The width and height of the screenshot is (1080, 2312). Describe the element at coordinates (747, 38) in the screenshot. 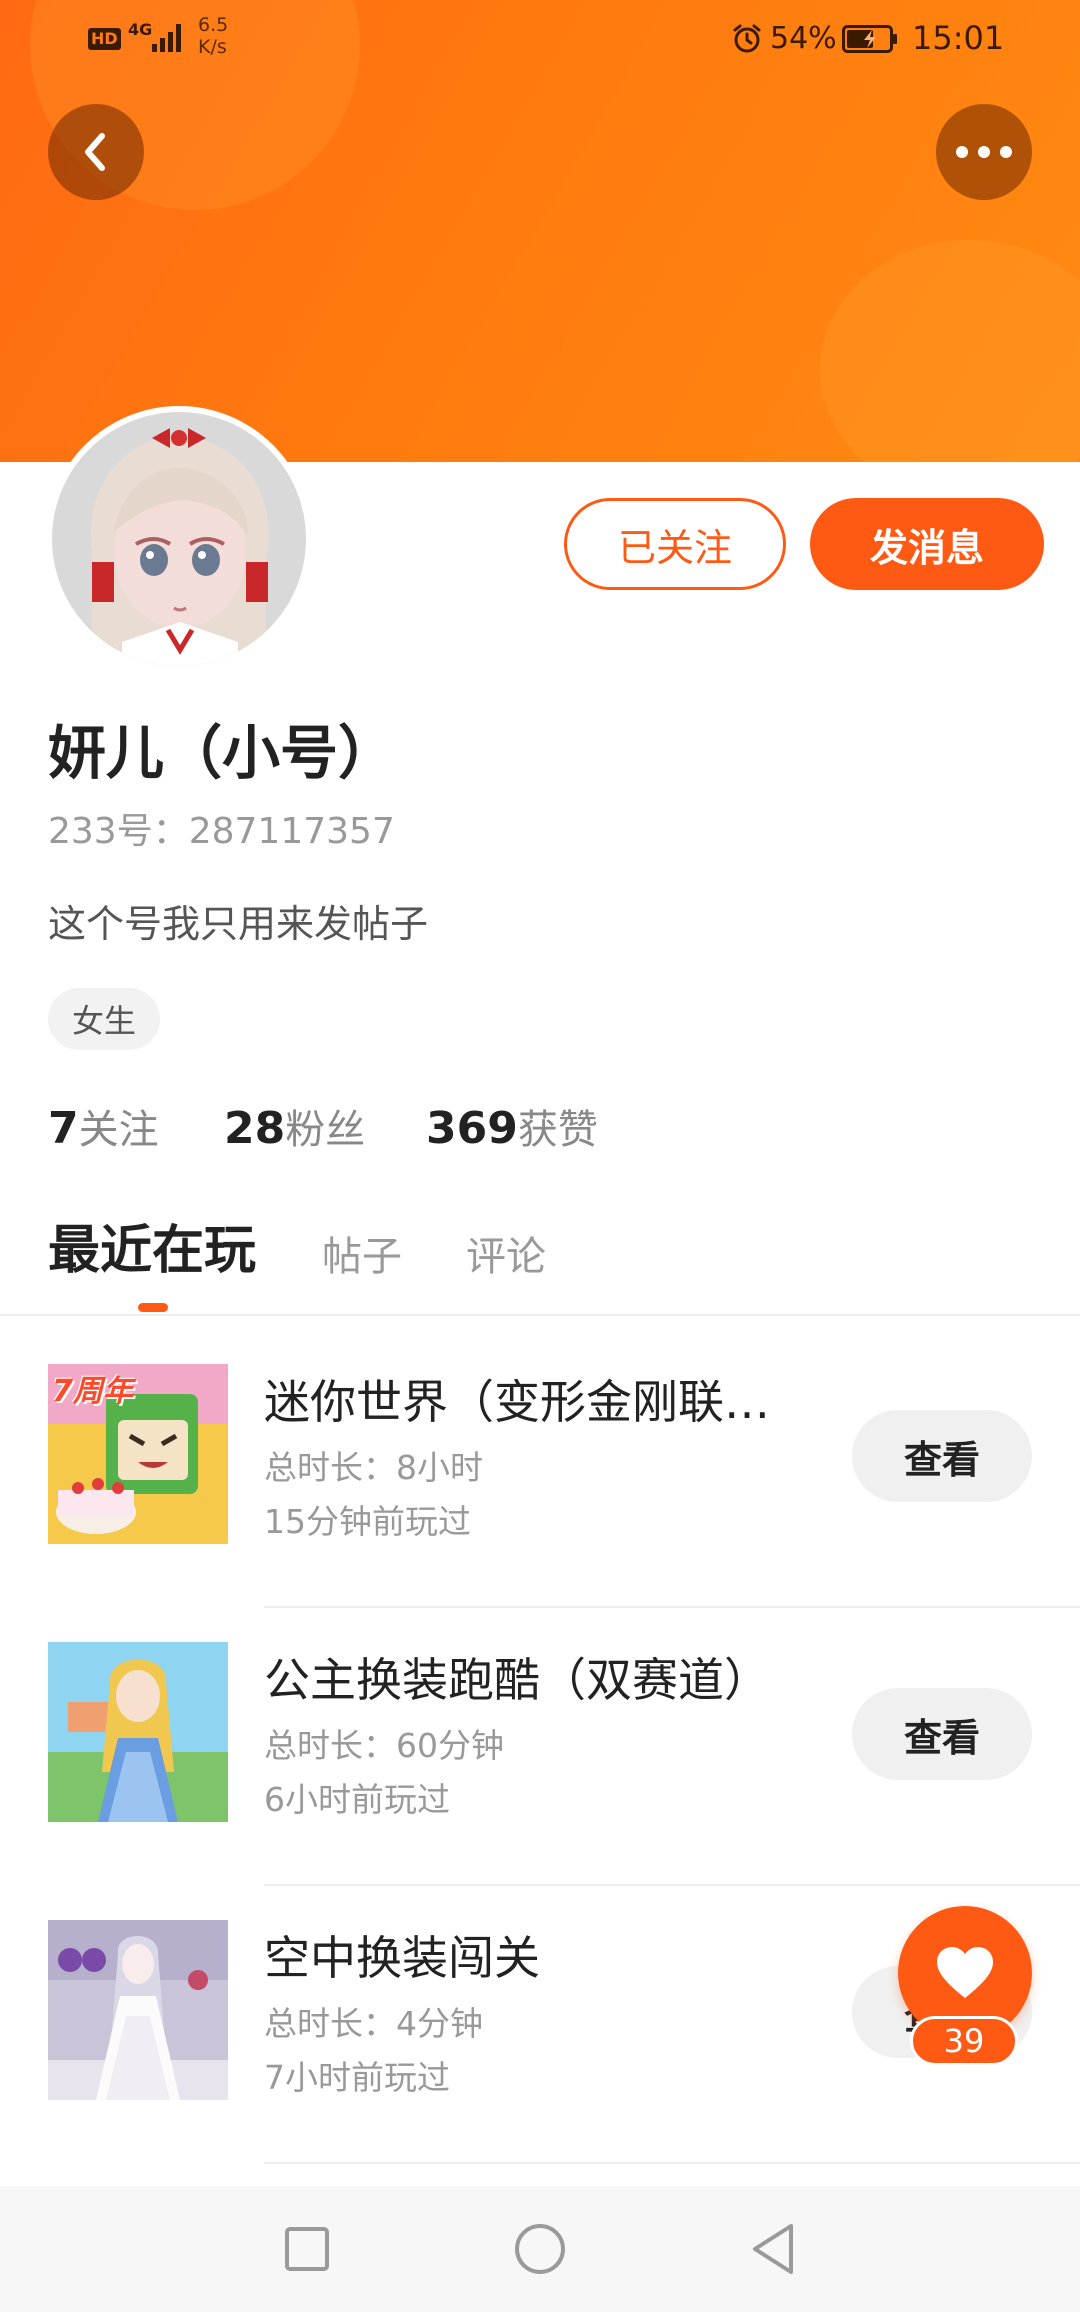

I see `alarm-icon` at that location.